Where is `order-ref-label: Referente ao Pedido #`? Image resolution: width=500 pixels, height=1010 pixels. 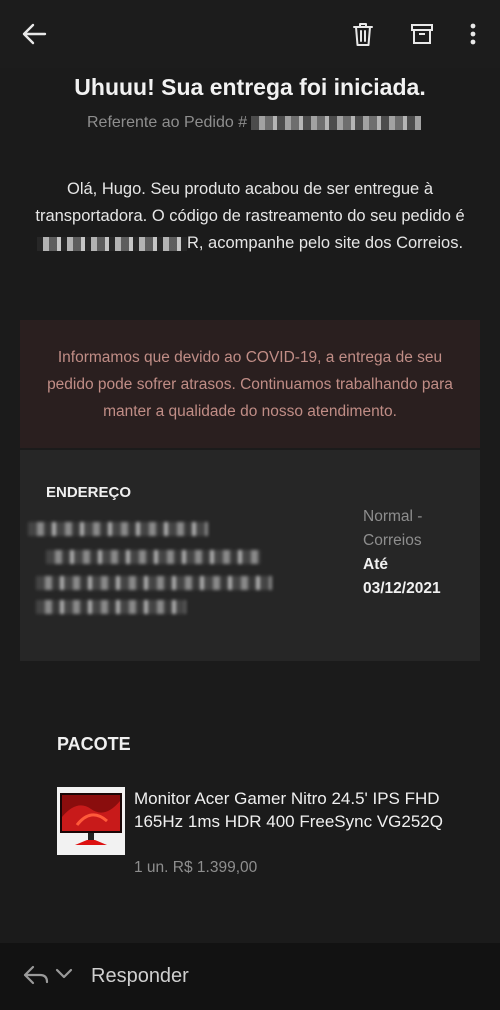 order-ref-label: Referente ao Pedido # is located at coordinates (167, 122).